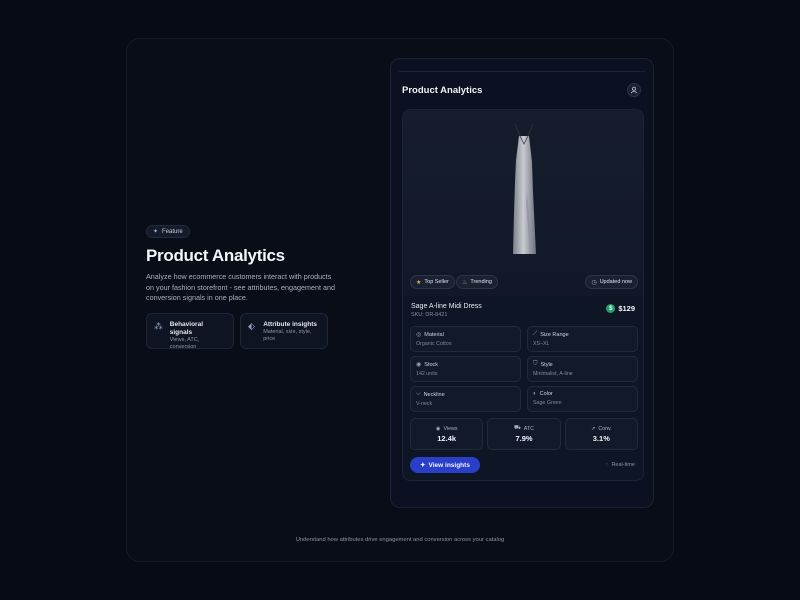 The image size is (800, 600). What do you see at coordinates (158, 325) in the screenshot?
I see `sparkle-icon: ⁂` at bounding box center [158, 325].